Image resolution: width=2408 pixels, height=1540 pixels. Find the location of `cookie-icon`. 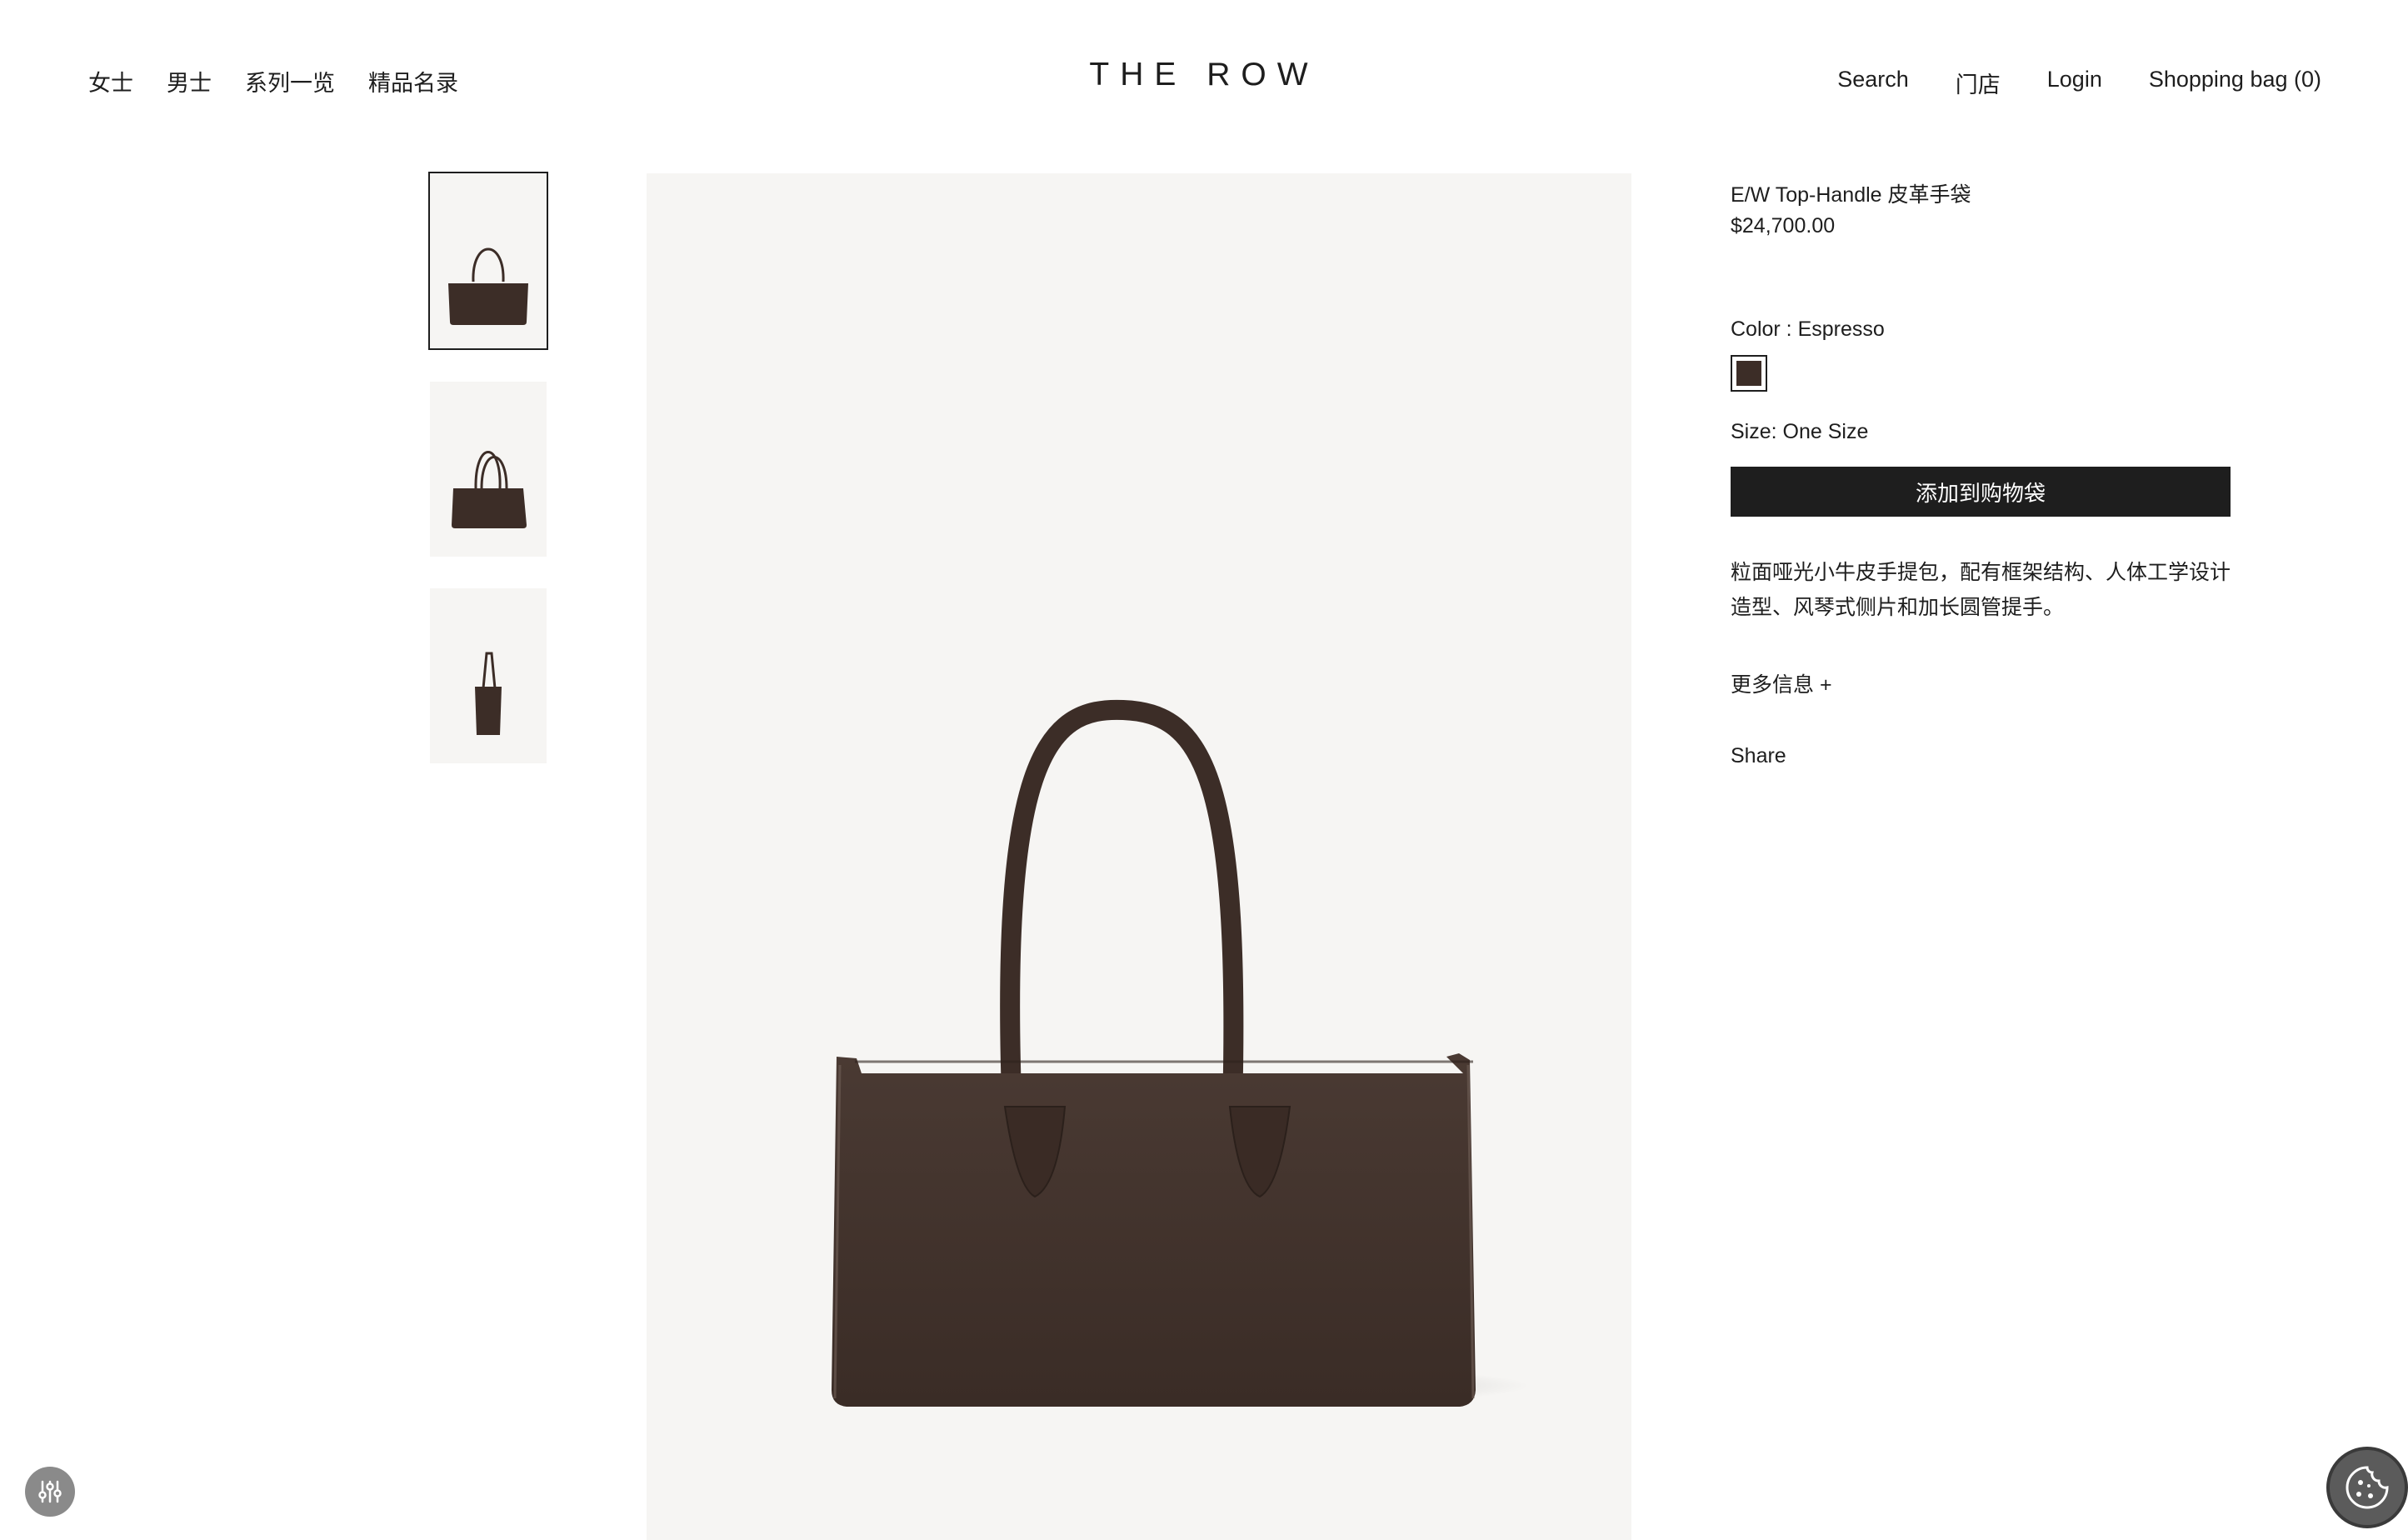

cookie-icon is located at coordinates (2367, 1487).